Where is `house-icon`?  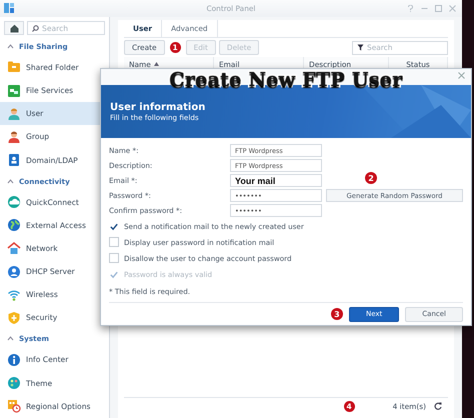
house-icon is located at coordinates (14, 248).